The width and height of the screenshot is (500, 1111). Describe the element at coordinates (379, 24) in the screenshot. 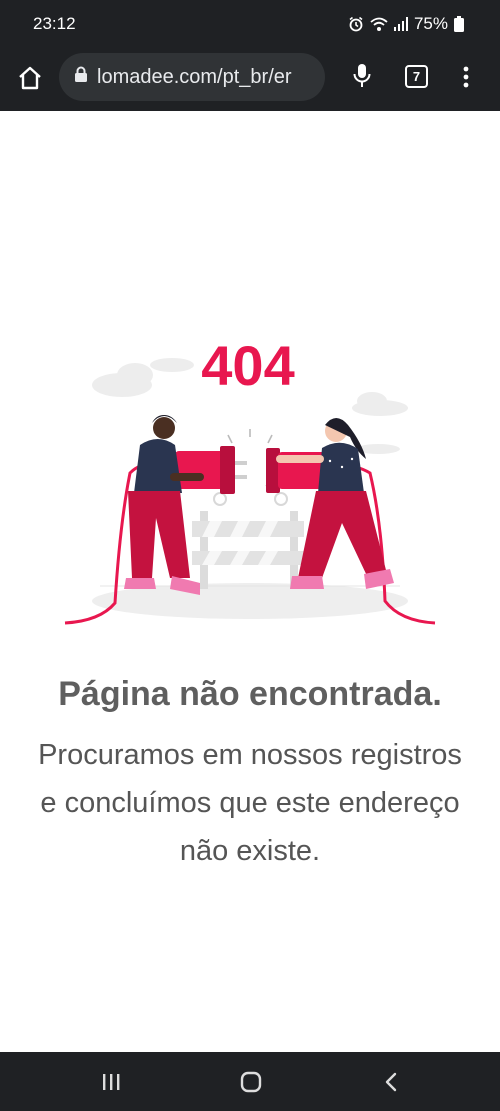

I see `wifi-icon` at that location.